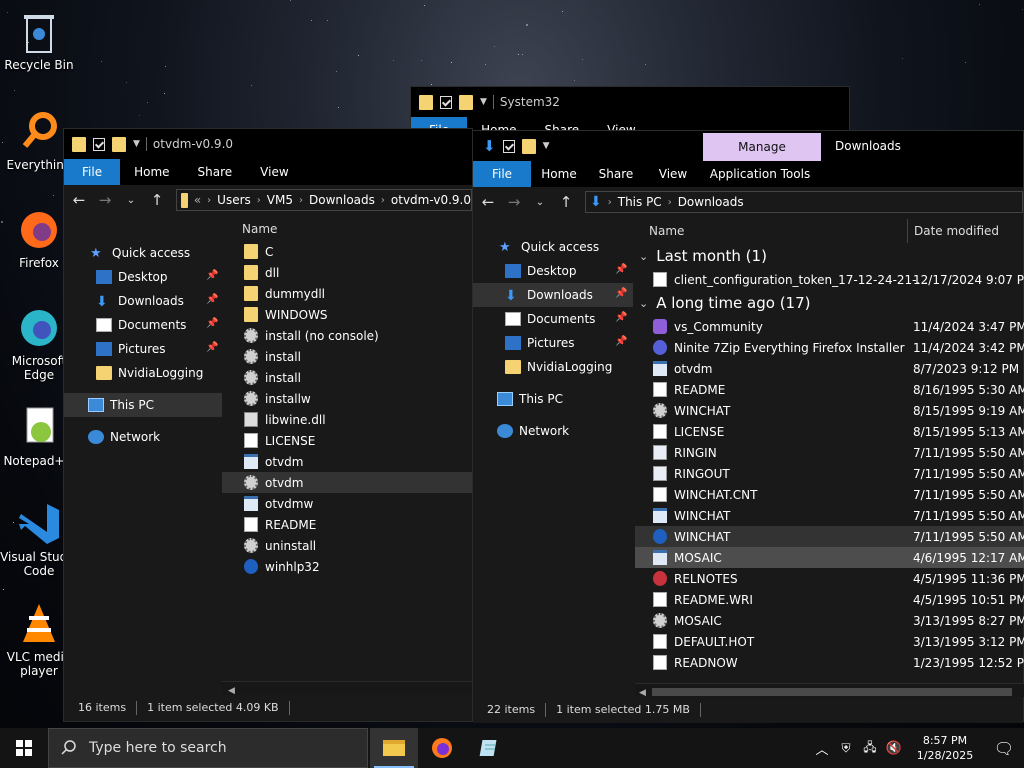 This screenshot has width=1024, height=768. Describe the element at coordinates (666, 231) in the screenshot. I see `column-header-name: Name` at that location.